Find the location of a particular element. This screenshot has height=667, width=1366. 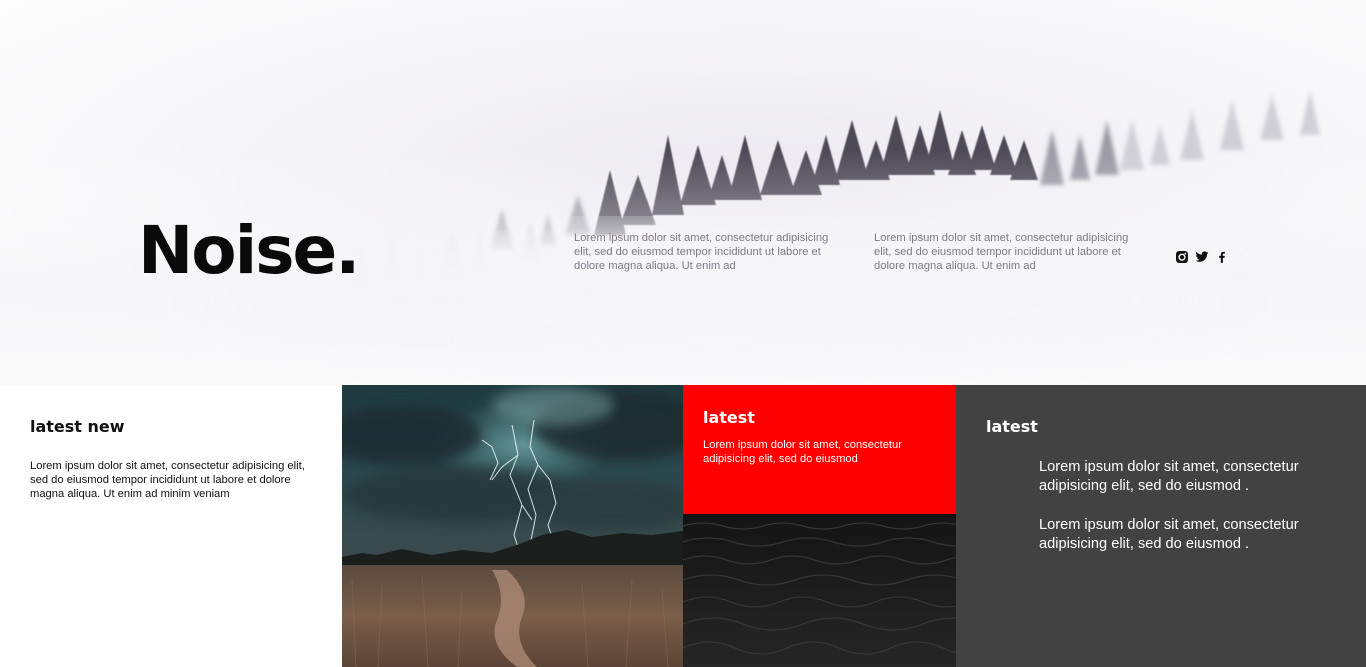

social-links is located at coordinates (1202, 257).